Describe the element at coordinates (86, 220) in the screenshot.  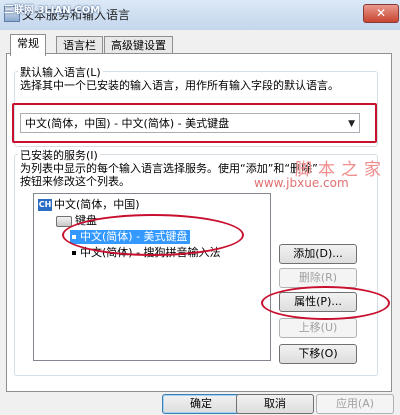
I see `tree-category-label: 键盘` at that location.